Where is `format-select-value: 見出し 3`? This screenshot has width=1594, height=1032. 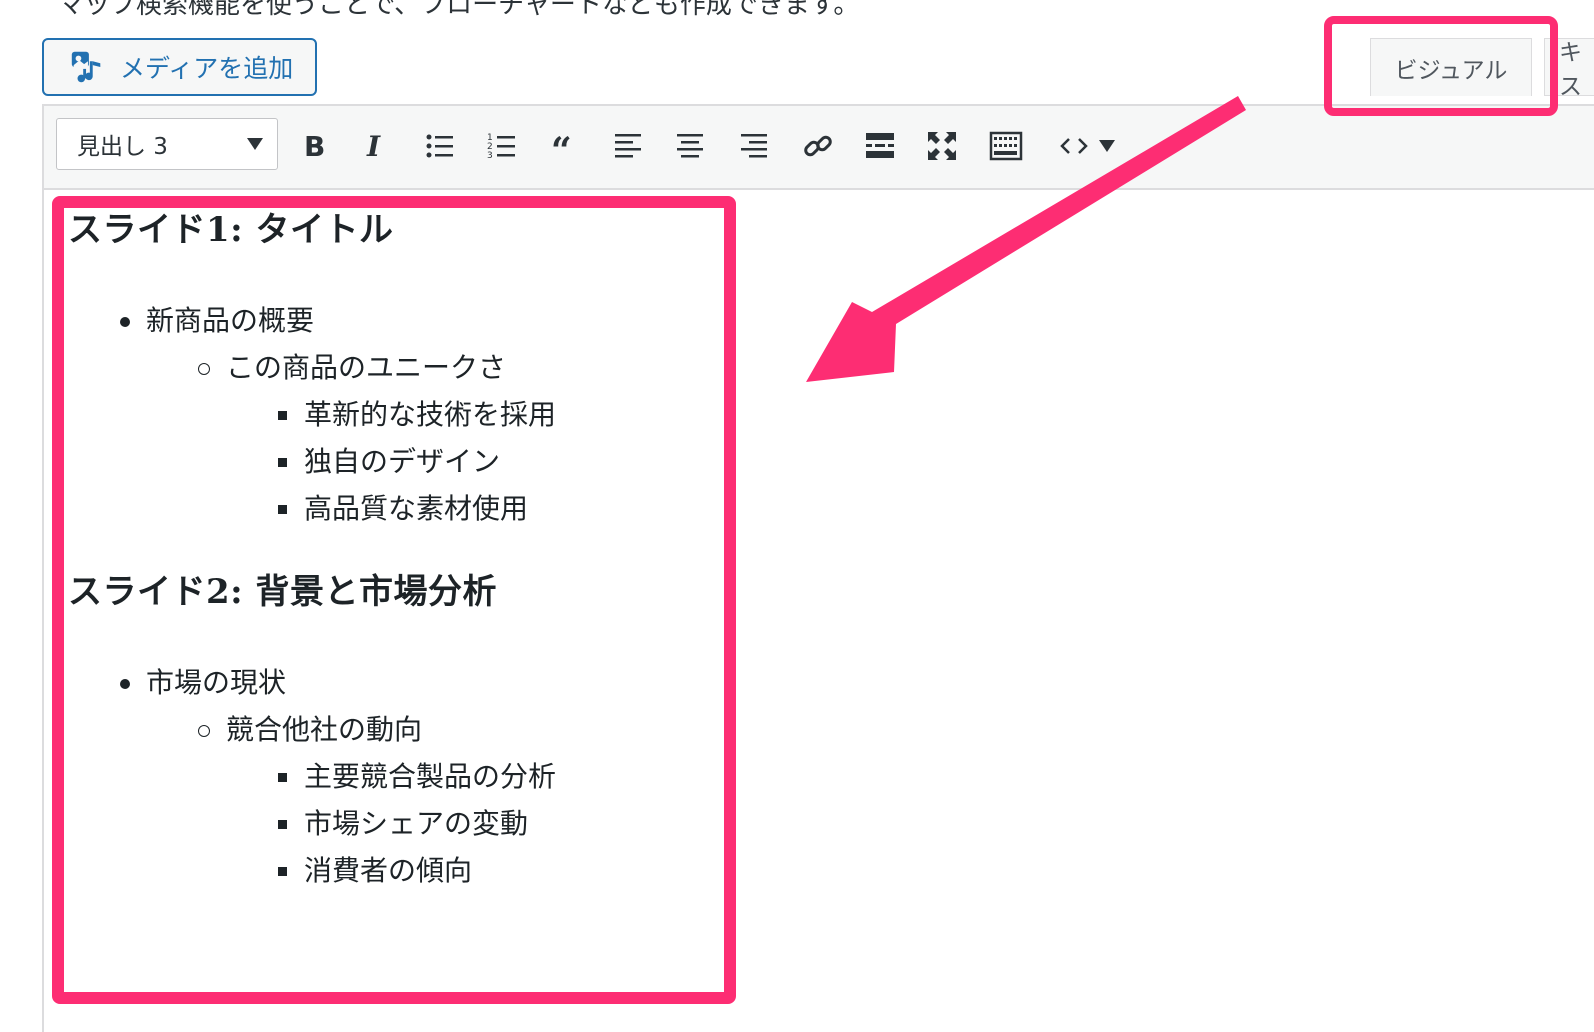
format-select-value: 見出し 3 is located at coordinates (122, 147).